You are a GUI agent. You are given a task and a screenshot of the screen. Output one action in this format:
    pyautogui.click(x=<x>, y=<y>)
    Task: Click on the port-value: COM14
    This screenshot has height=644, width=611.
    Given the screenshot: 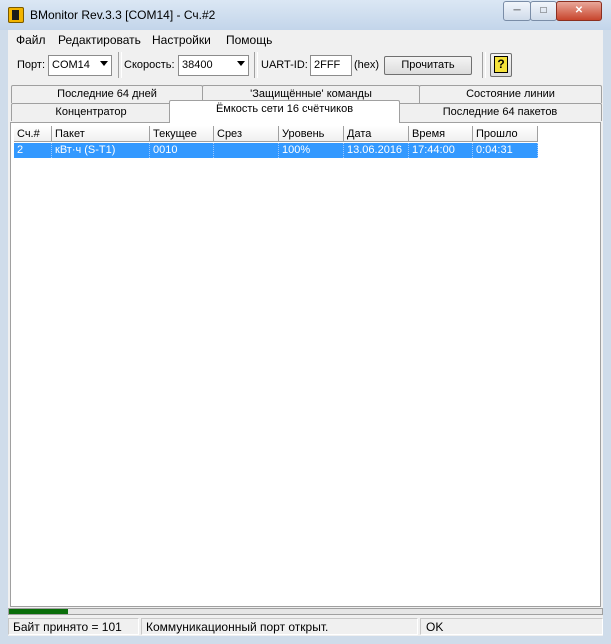 What is the action you would take?
    pyautogui.click(x=71, y=65)
    